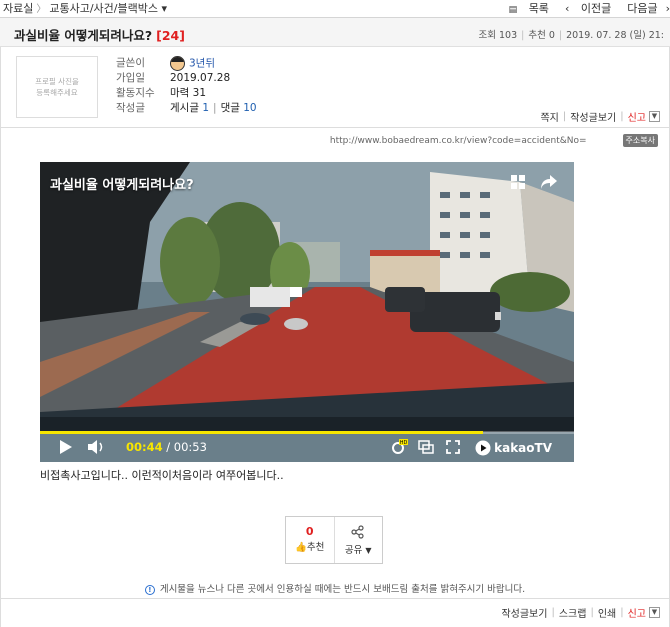  Describe the element at coordinates (97, 447) in the screenshot. I see `volume-icon` at that location.